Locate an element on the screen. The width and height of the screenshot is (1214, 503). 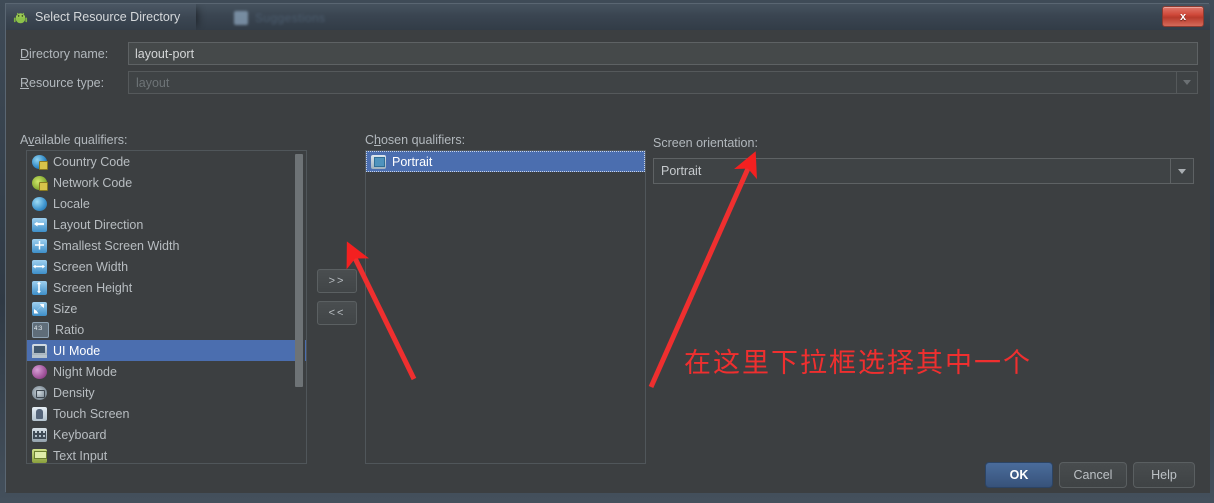
moon-icon is located at coordinates (39, 371).